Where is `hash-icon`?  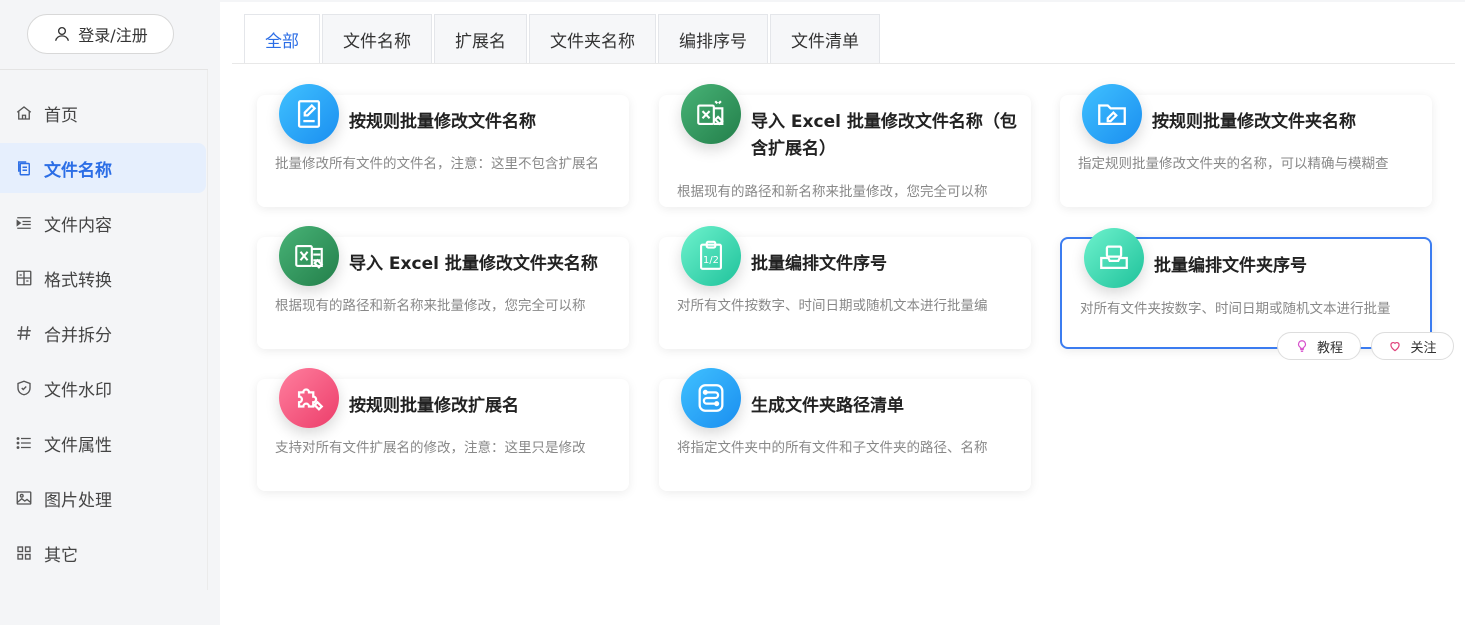
hash-icon is located at coordinates (24, 333).